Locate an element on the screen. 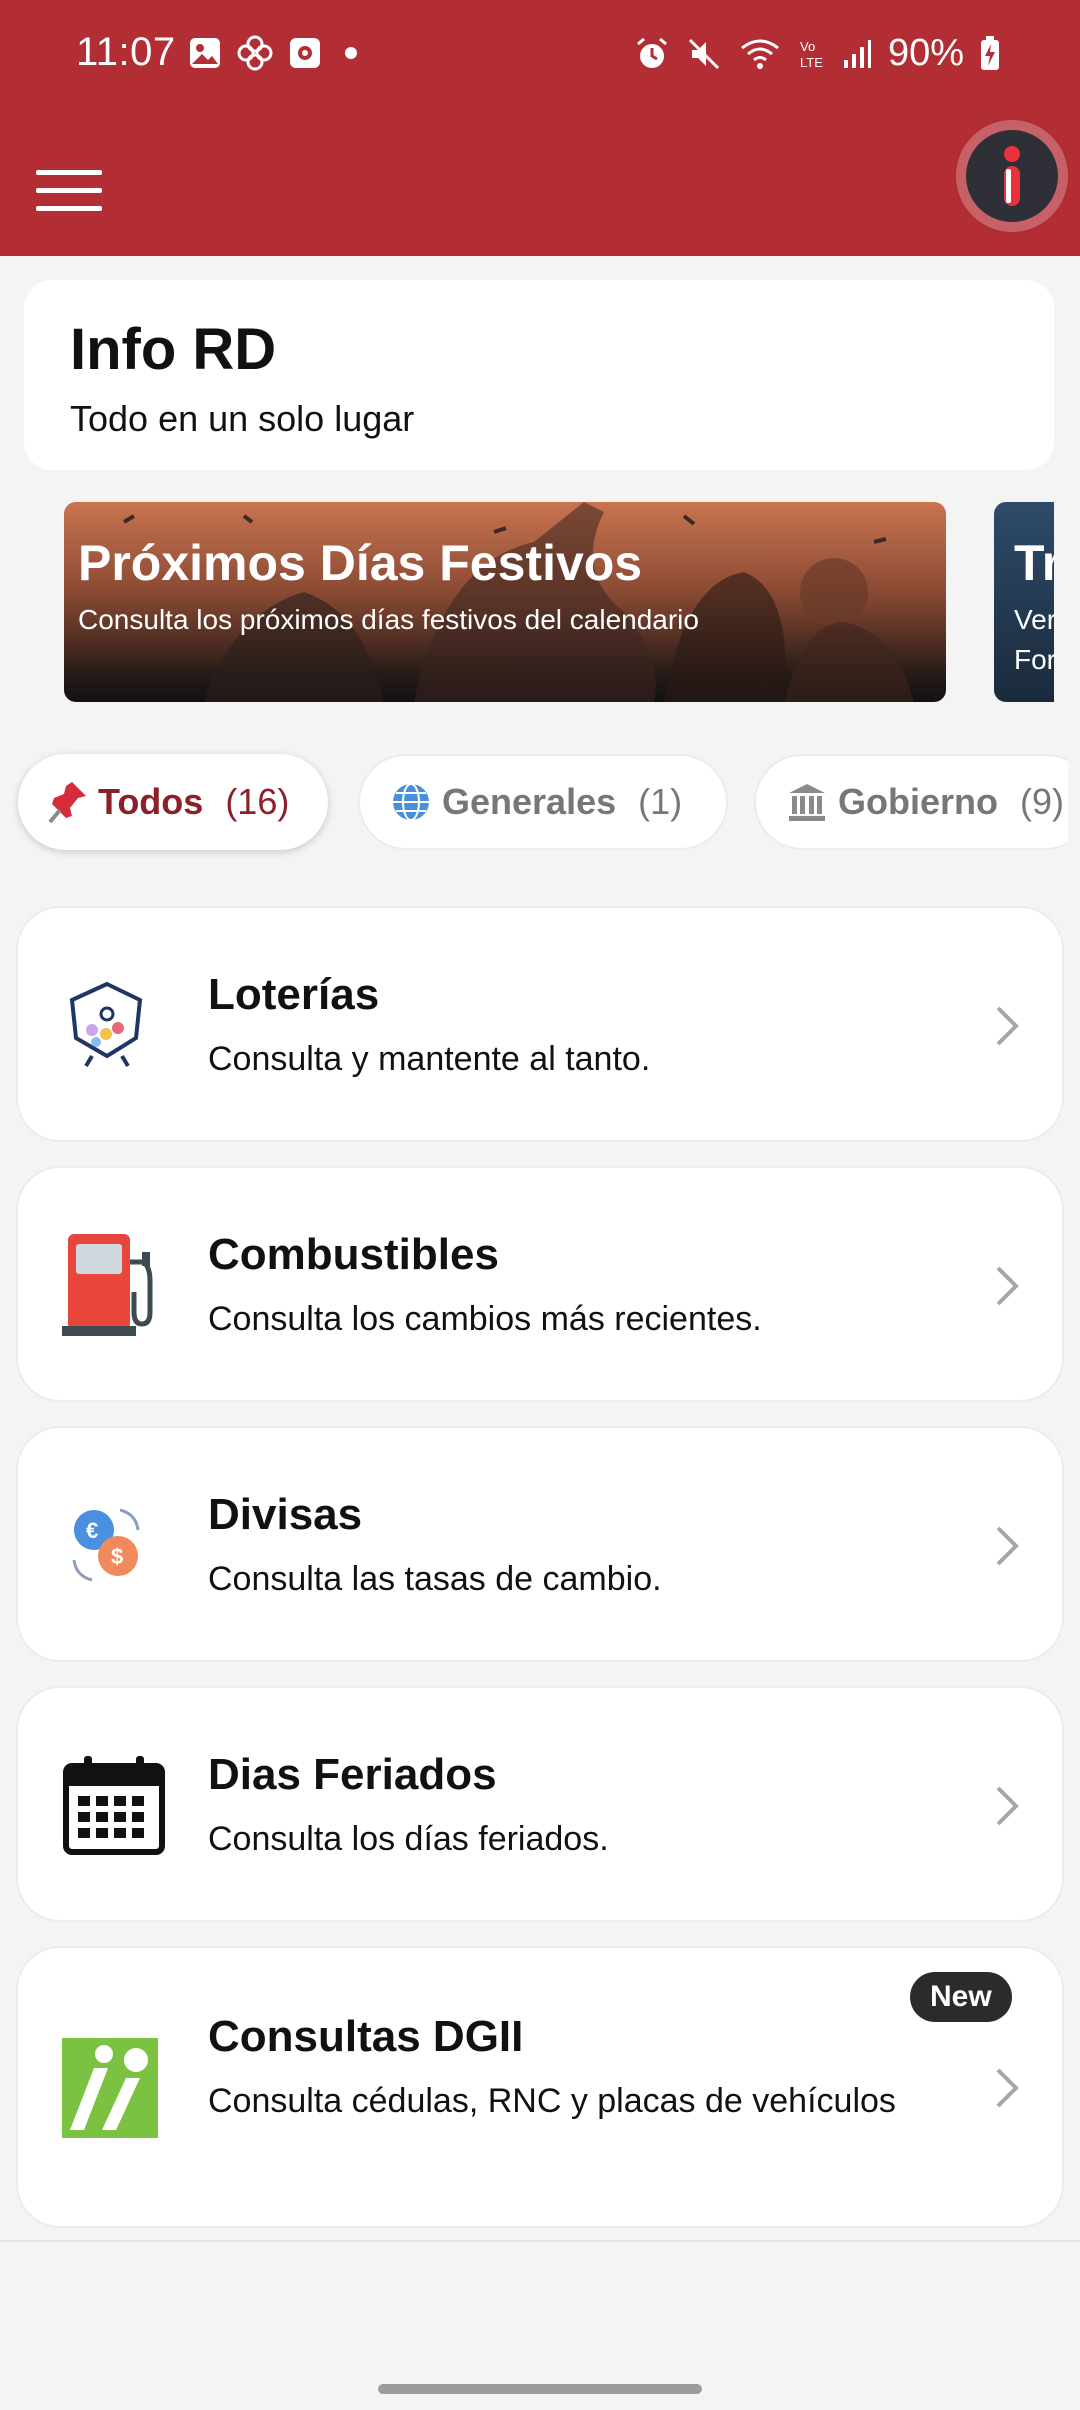 This screenshot has height=2410, width=1080. banner-title: Tr is located at coordinates (1034, 563).